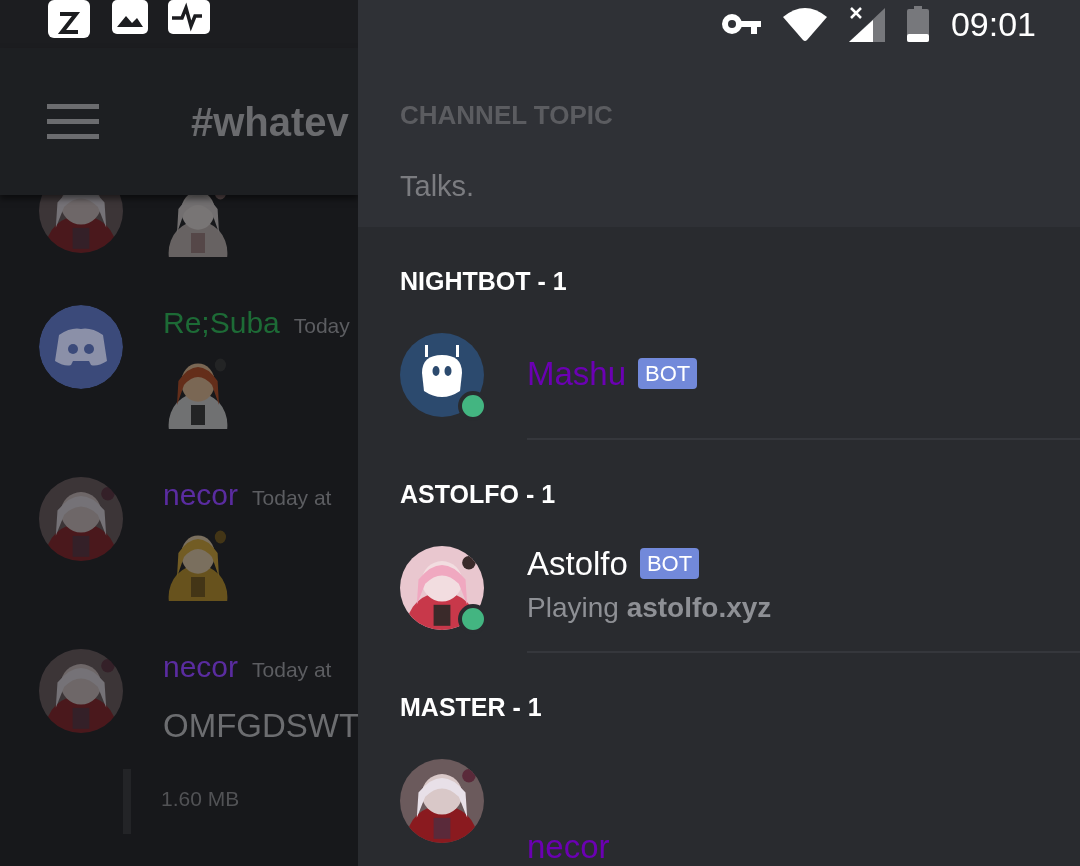 Image resolution: width=1080 pixels, height=866 pixels. I want to click on group-heading: ASTOLFO - 1, so click(478, 494).